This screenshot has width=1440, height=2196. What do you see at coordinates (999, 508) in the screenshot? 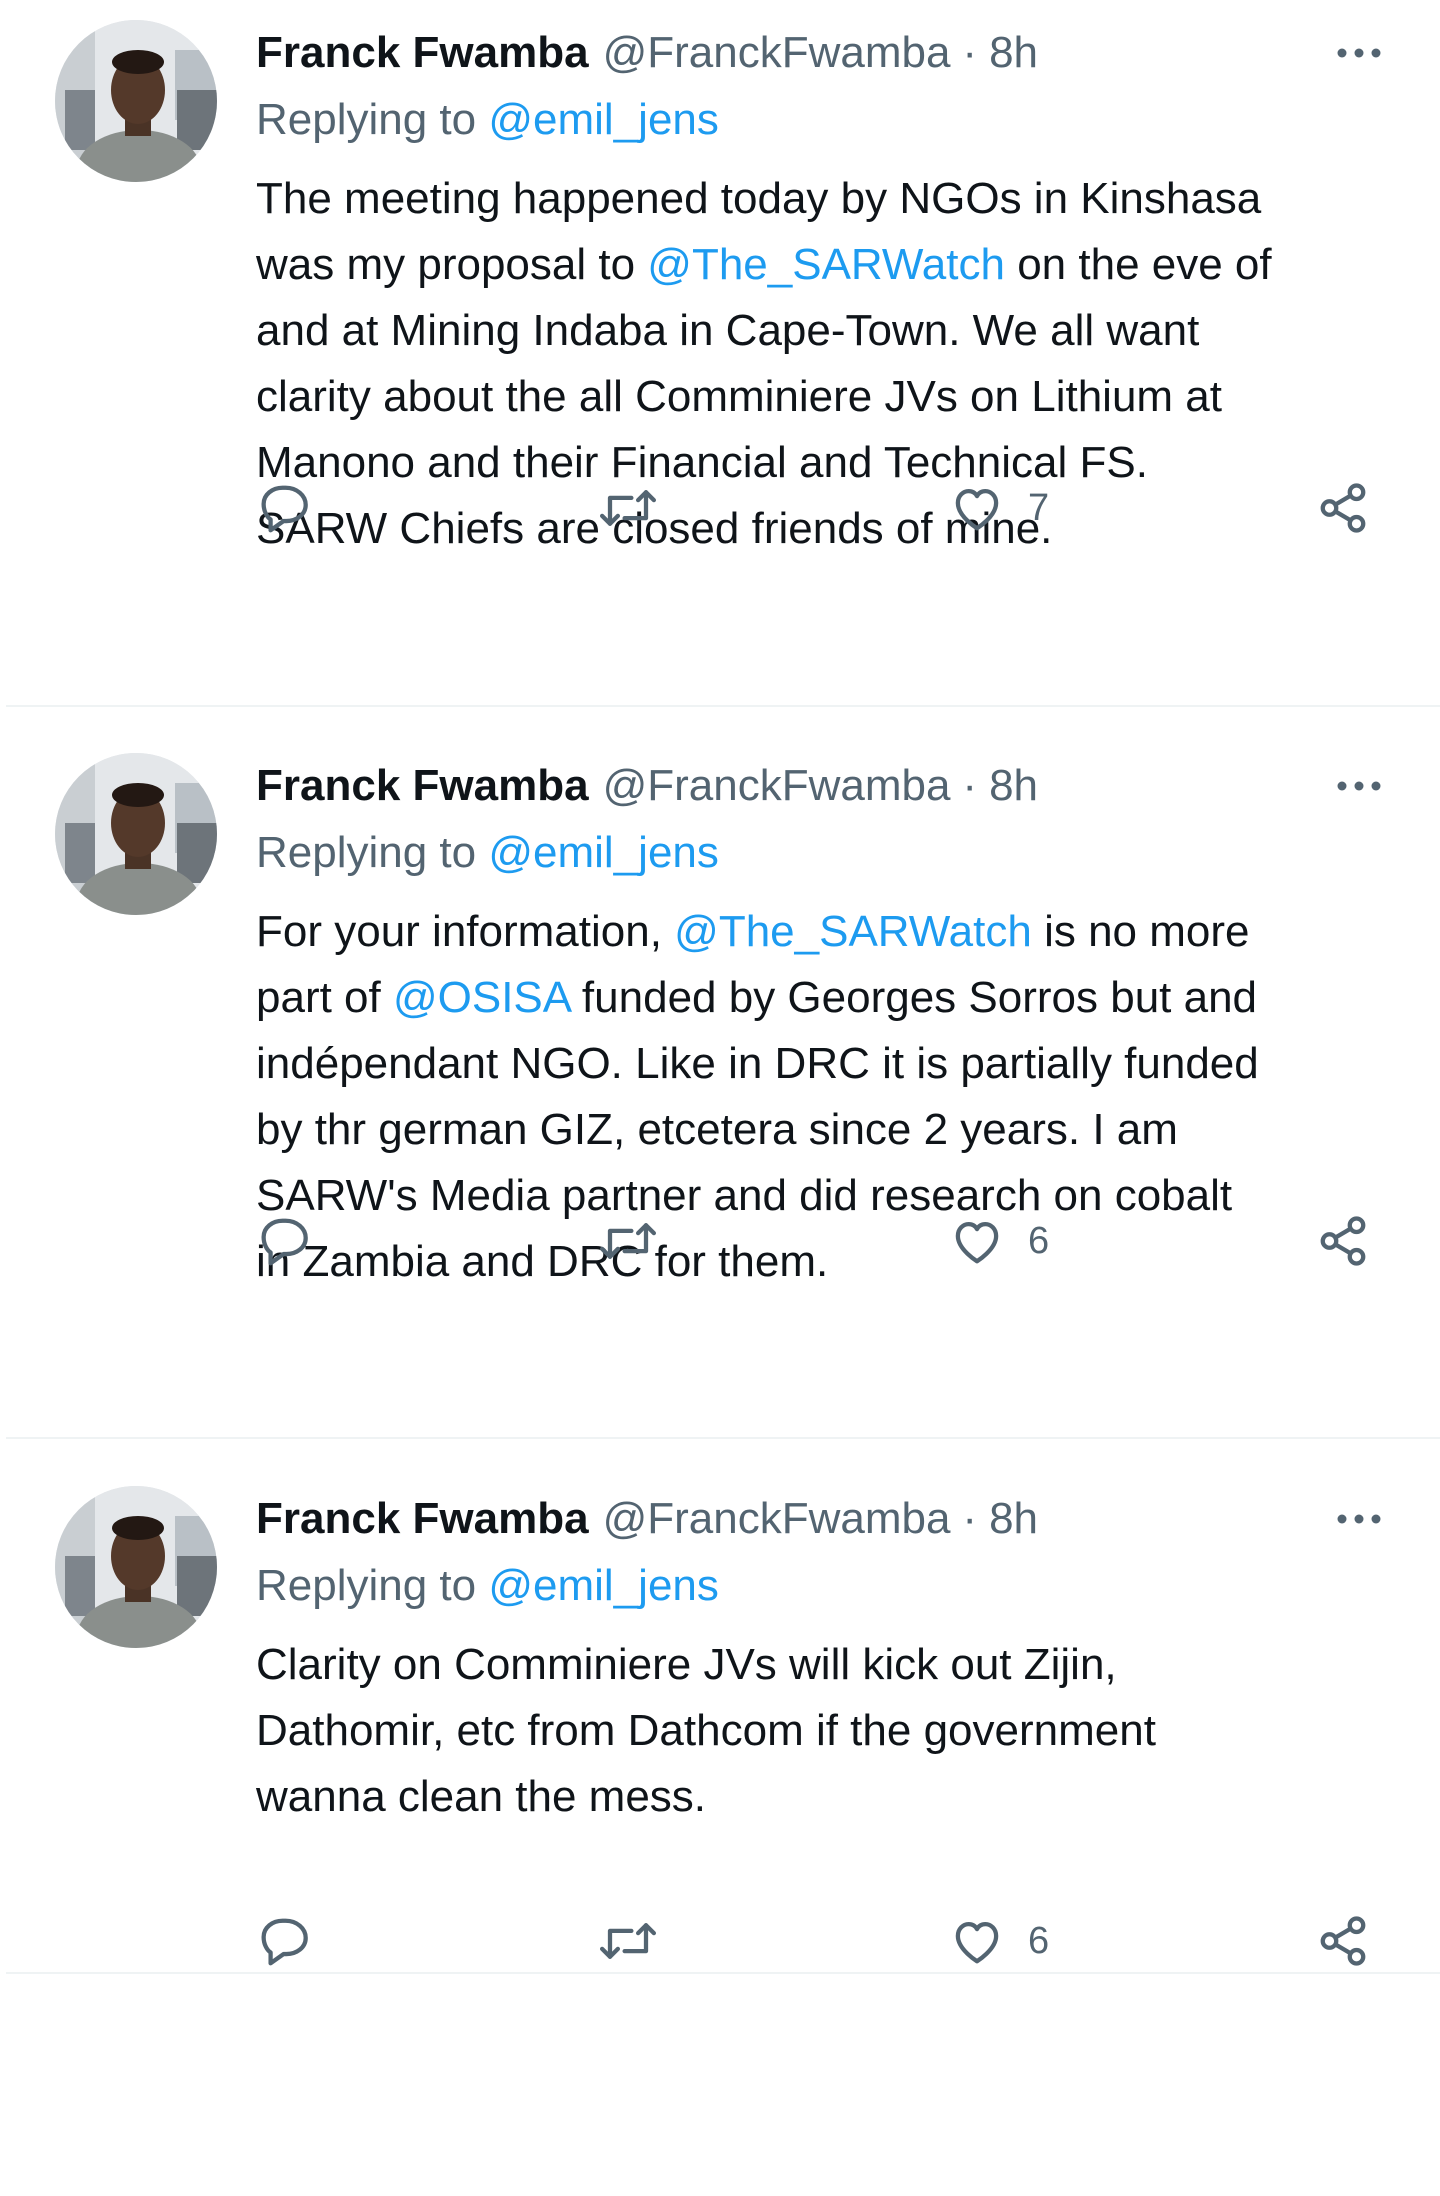
I see `like-button: 7` at bounding box center [999, 508].